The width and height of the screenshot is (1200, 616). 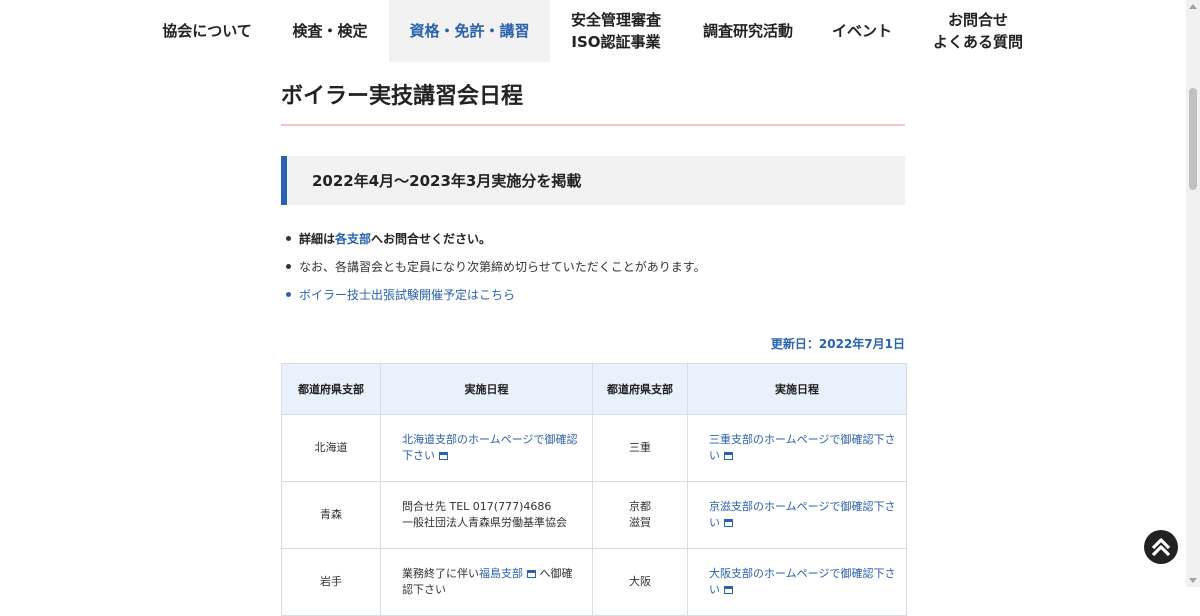 I want to click on nav-about: 協会について, so click(x=207, y=31).